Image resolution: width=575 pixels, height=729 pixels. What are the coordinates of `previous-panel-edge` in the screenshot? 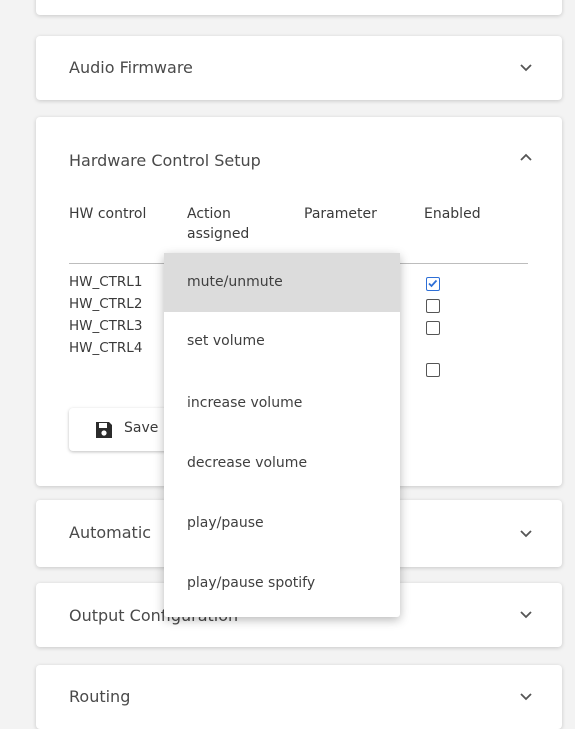 It's located at (299, 7).